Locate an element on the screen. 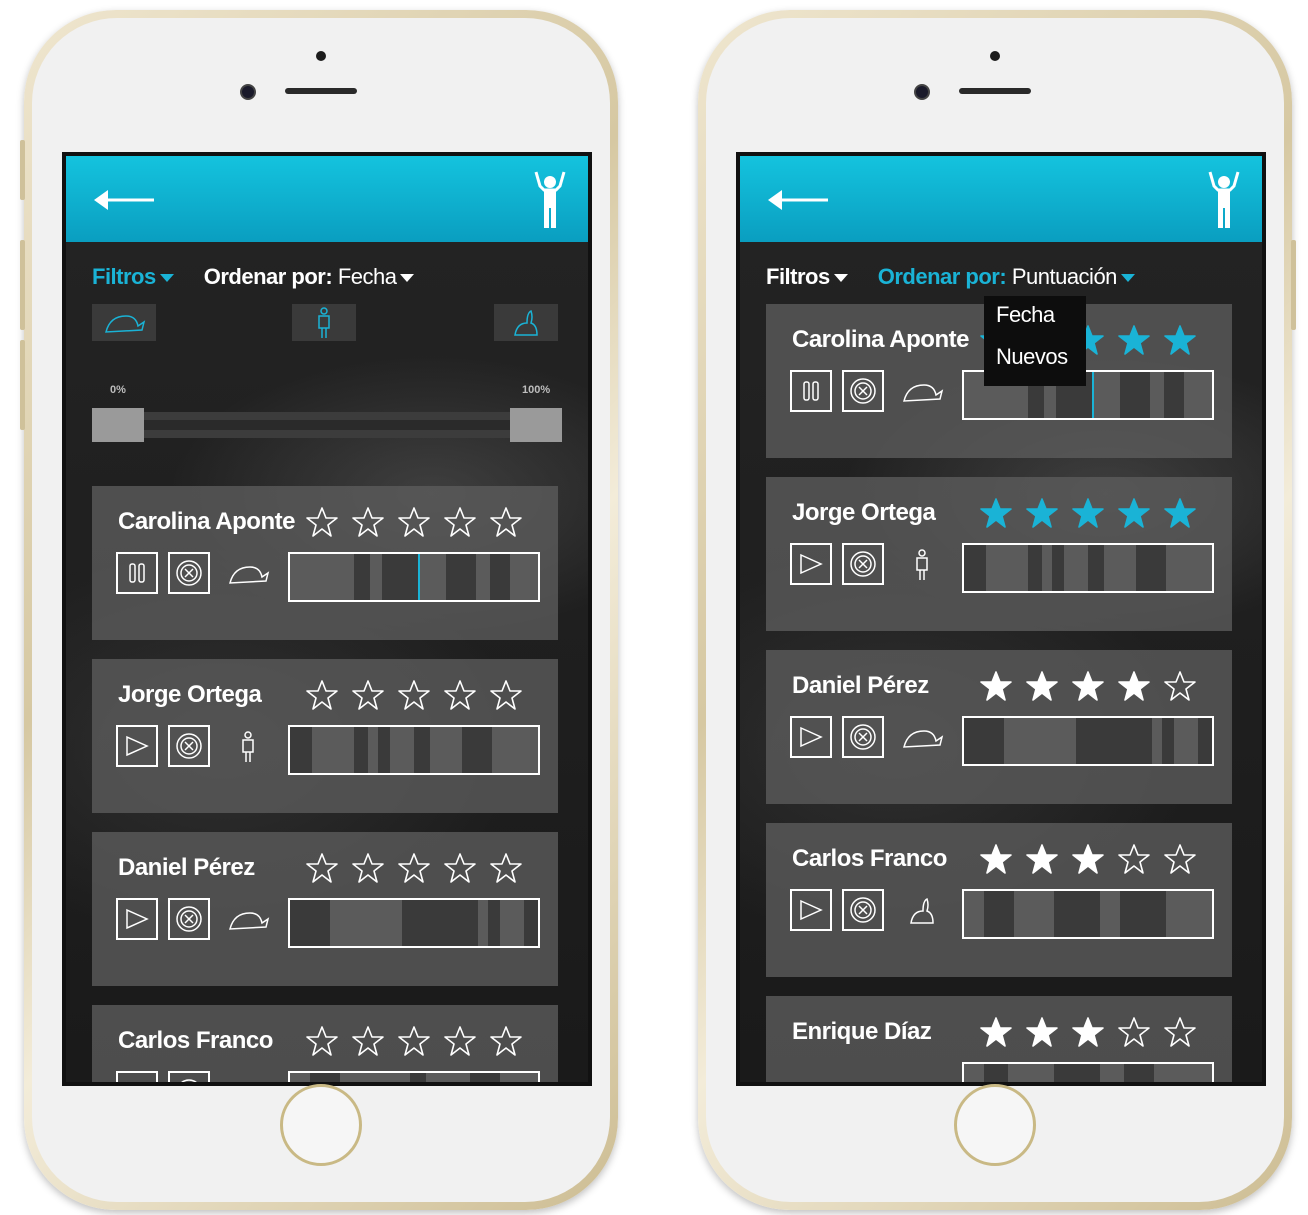 Image resolution: width=1308 pixels, height=1215 pixels. recording-card: Enrique Díaz is located at coordinates (999, 1039).